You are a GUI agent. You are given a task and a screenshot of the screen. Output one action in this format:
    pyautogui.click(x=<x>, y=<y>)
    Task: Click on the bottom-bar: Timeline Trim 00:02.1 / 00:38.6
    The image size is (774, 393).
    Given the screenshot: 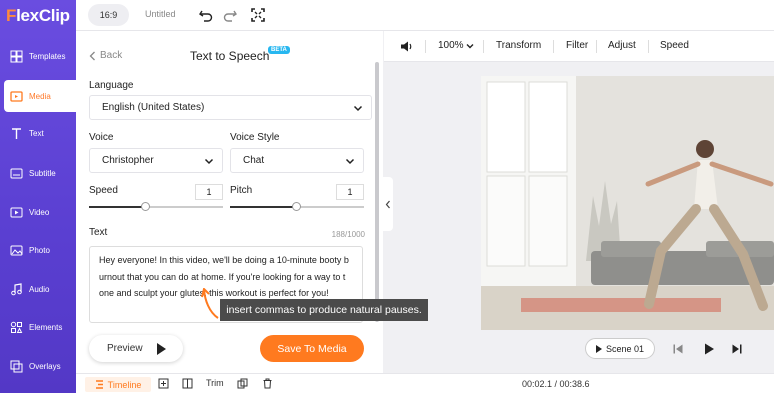 What is the action you would take?
    pyautogui.click(x=425, y=383)
    